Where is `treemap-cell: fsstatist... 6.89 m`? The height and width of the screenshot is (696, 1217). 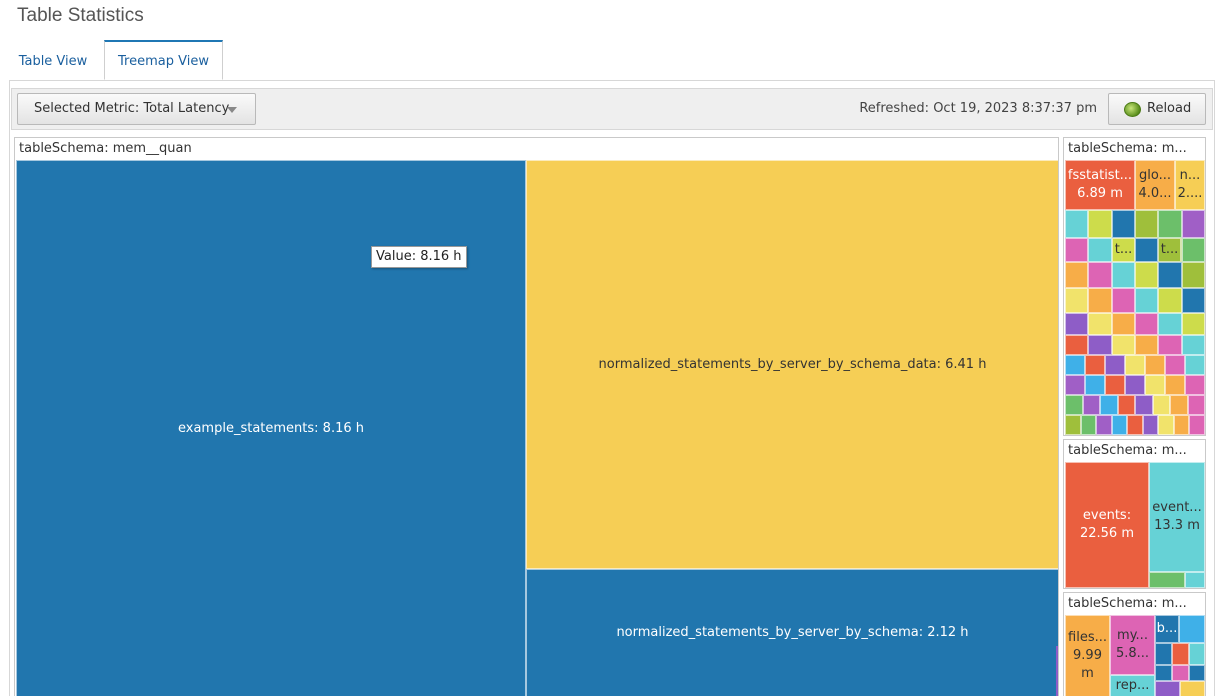
treemap-cell: fsstatist... 6.89 m is located at coordinates (1100, 185).